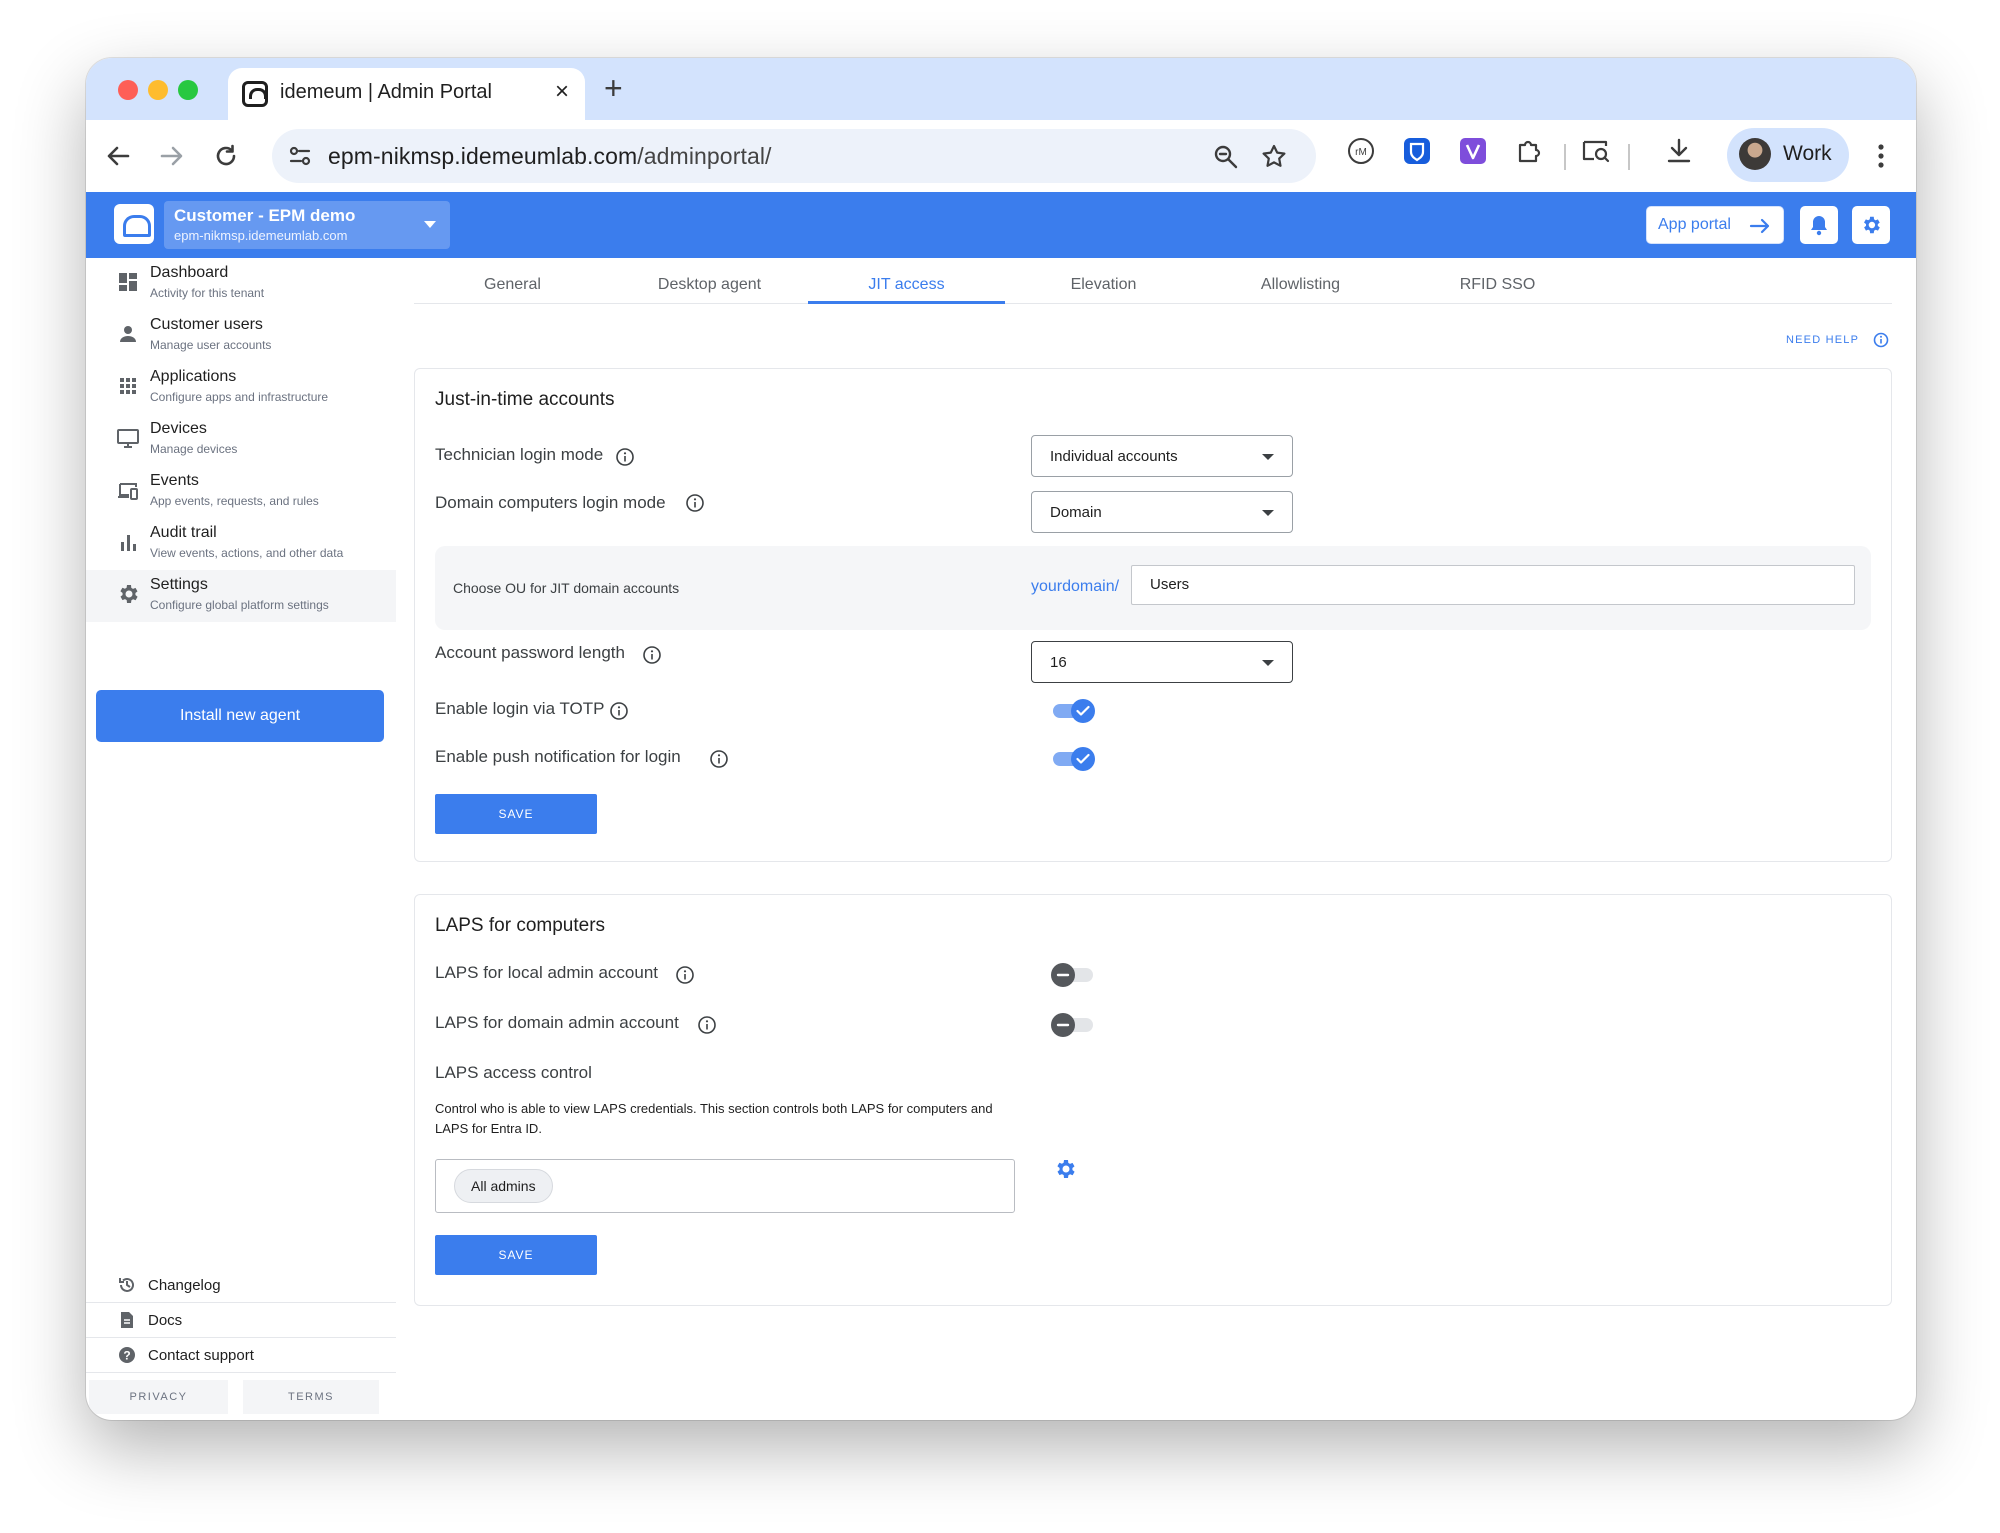 The width and height of the screenshot is (2000, 1533). I want to click on tab-search-icon, so click(1596, 151).